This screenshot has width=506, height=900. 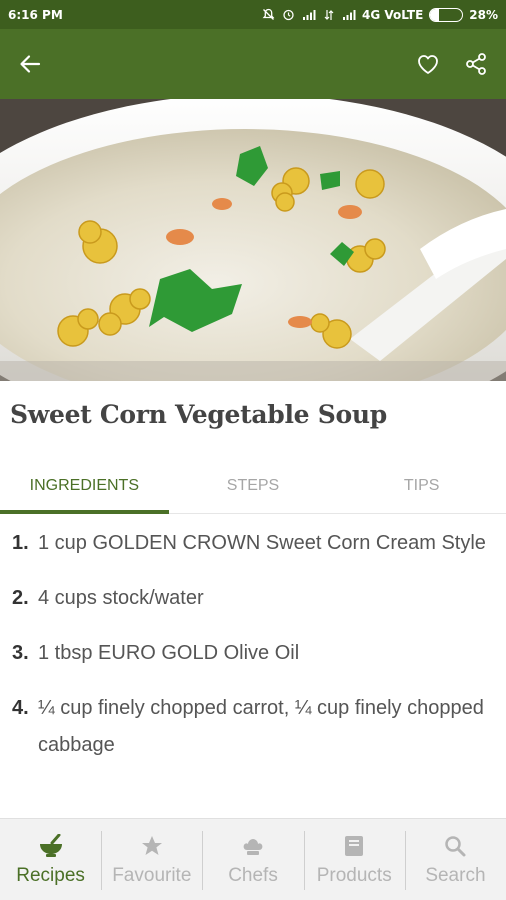 I want to click on recipe-tabs: INGREDIENTS STEPS TIPS, so click(x=253, y=486).